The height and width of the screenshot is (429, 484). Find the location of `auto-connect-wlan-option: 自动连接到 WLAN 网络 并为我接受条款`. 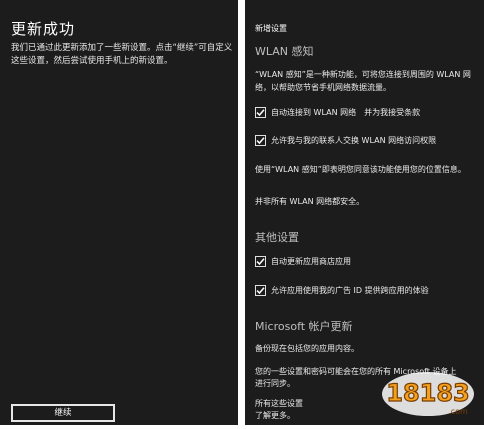

auto-connect-wlan-option: 自动连接到 WLAN 网络 并为我接受条款 is located at coordinates (337, 112).